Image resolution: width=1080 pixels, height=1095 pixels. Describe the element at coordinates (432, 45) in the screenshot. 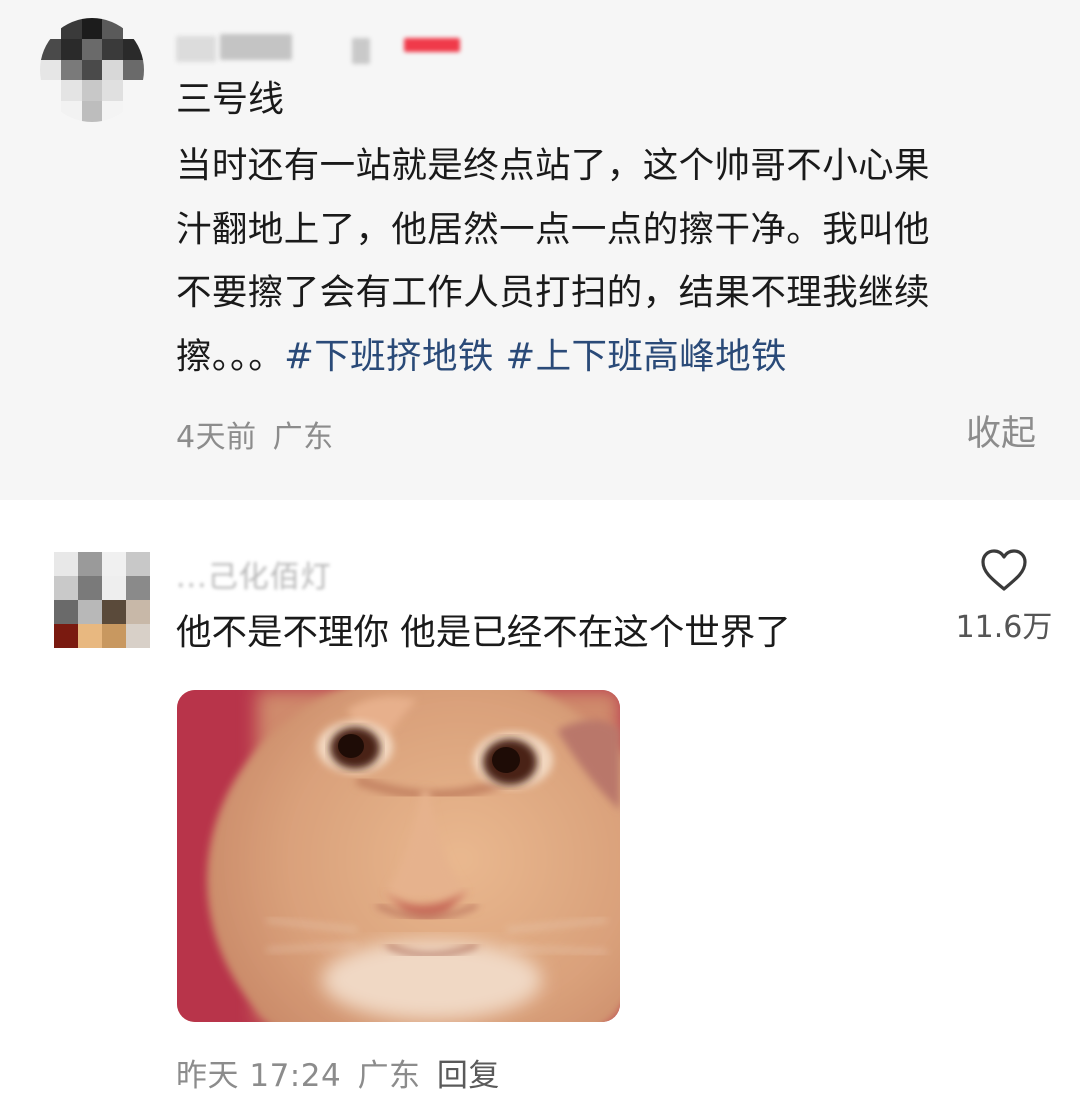

I see `post-author-badge-red` at that location.